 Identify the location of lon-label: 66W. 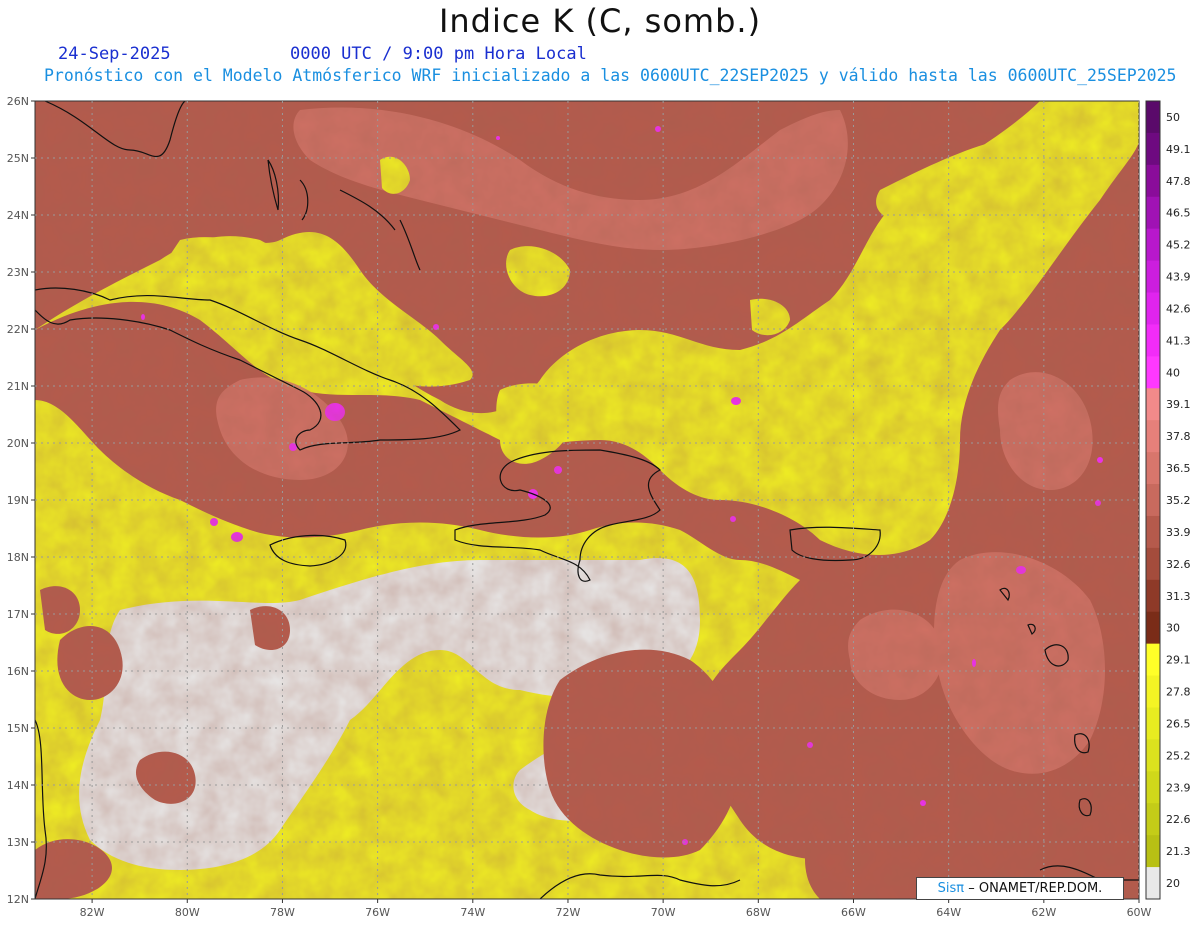
(853, 912).